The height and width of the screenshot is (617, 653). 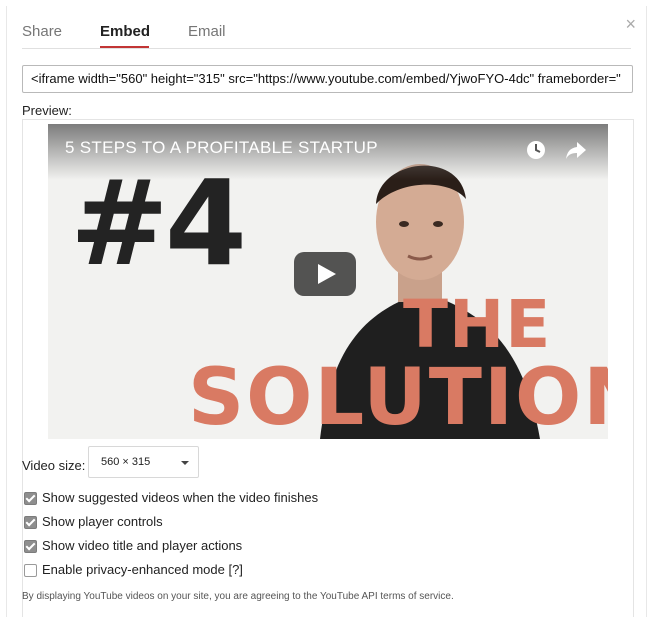 What do you see at coordinates (126, 462) in the screenshot?
I see `video-size-value: 560 × 315` at bounding box center [126, 462].